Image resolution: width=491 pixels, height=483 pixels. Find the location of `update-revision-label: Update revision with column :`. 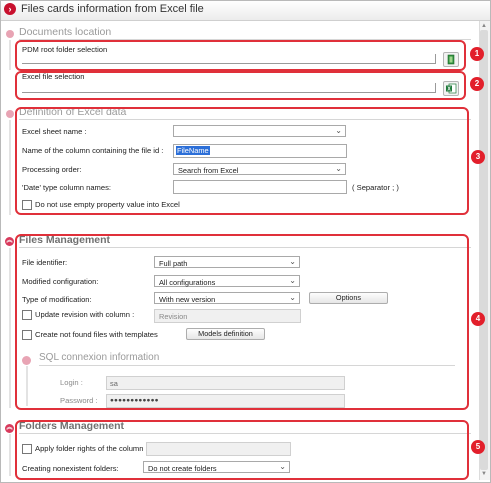

update-revision-label: Update revision with column : is located at coordinates (85, 314).